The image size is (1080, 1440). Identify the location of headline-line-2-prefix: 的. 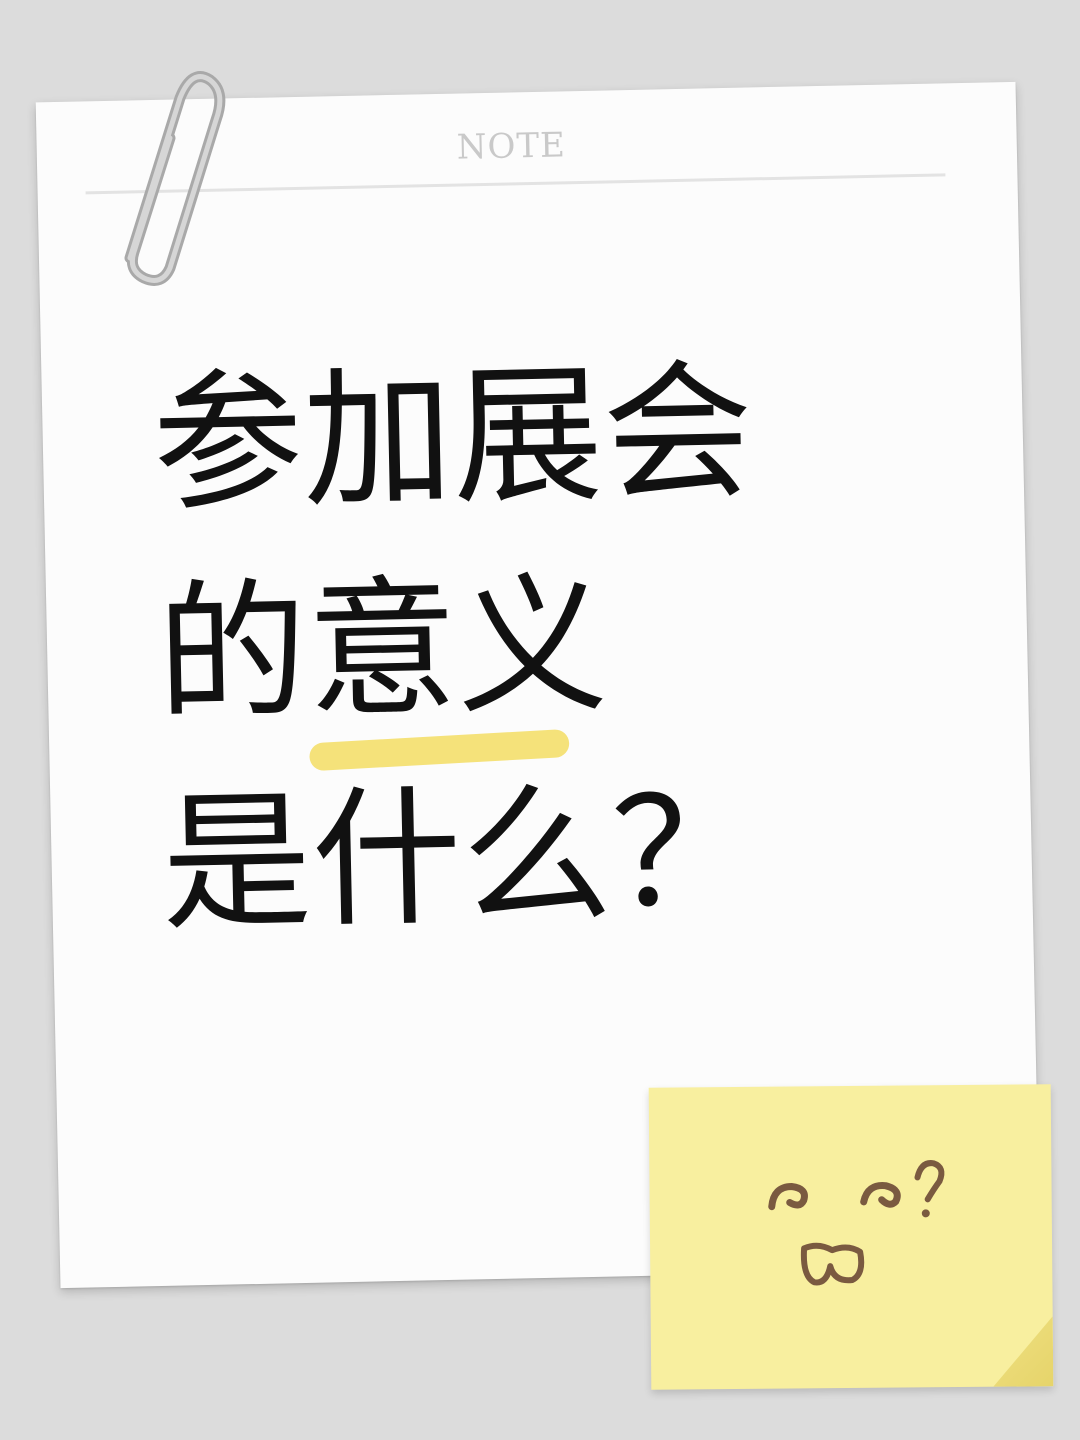
(232, 653).